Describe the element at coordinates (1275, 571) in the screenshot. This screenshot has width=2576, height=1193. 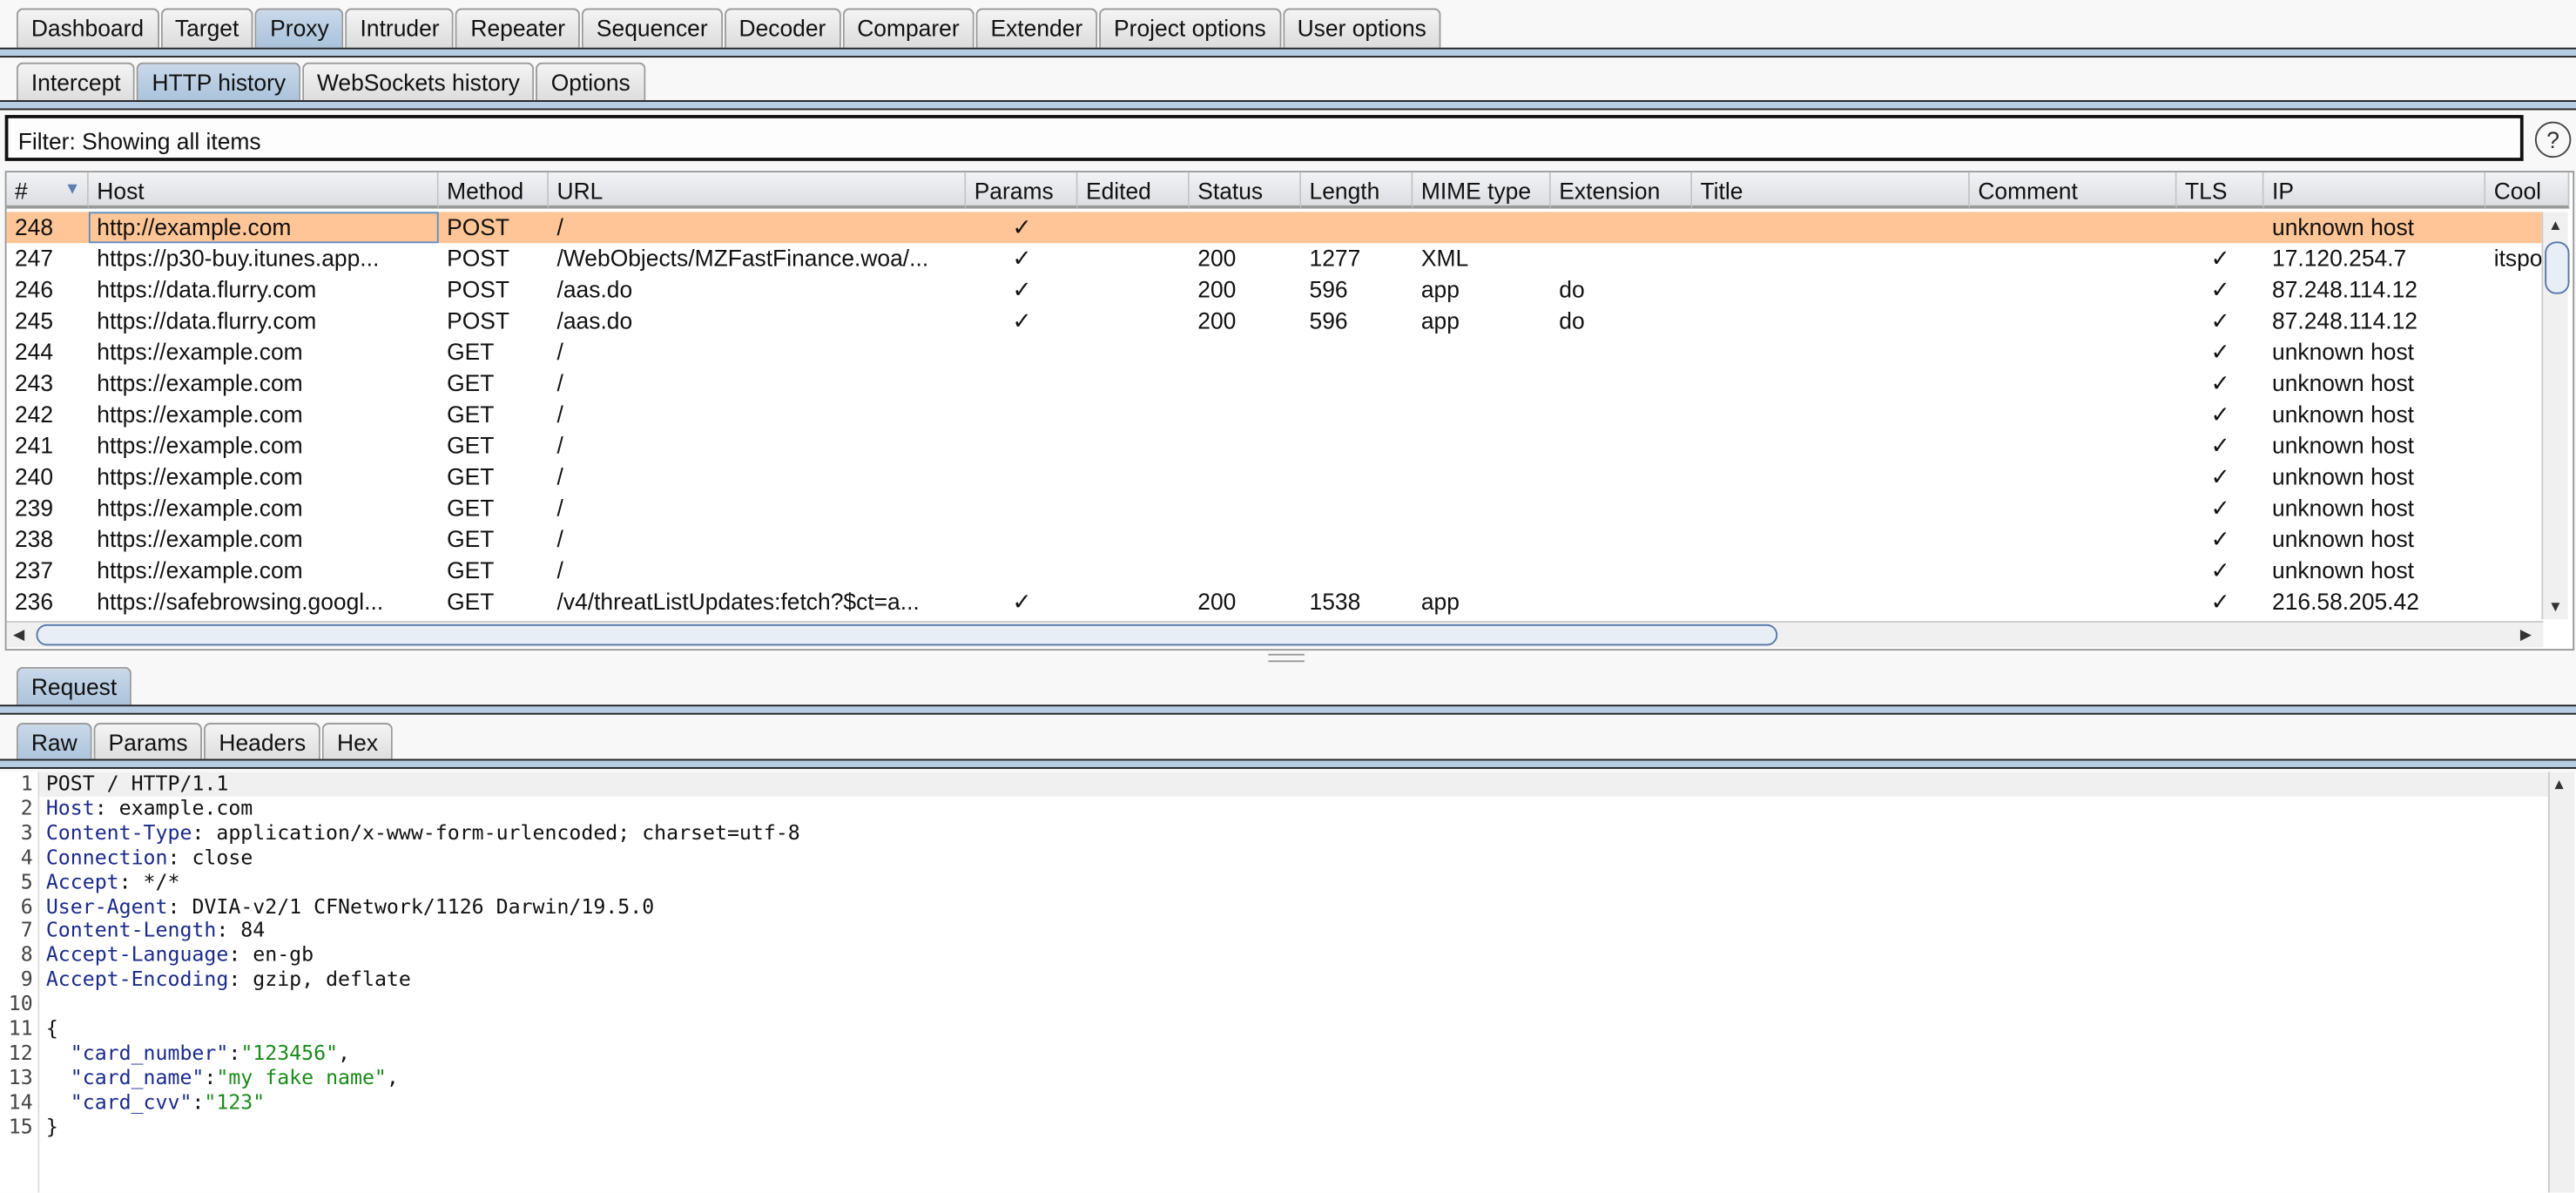
I see `table-row: 237 https://example.com GET / ✓ unknown host` at that location.